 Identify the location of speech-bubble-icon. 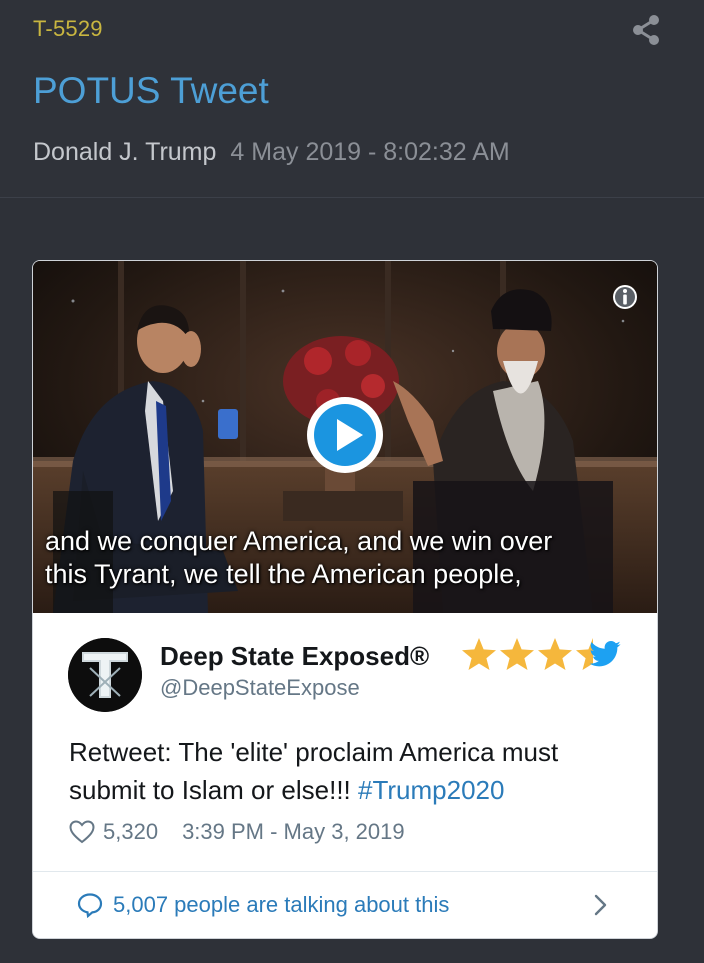
(90, 905).